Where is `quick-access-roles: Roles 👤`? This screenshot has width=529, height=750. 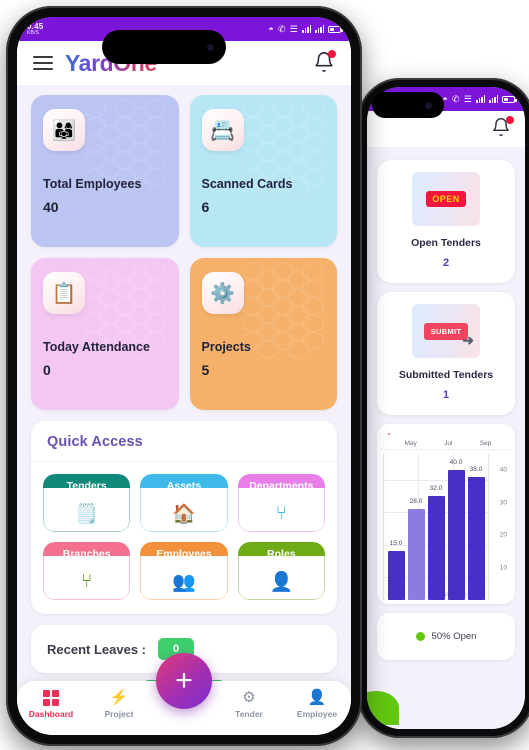
quick-access-roles: Roles 👤 is located at coordinates (281, 571).